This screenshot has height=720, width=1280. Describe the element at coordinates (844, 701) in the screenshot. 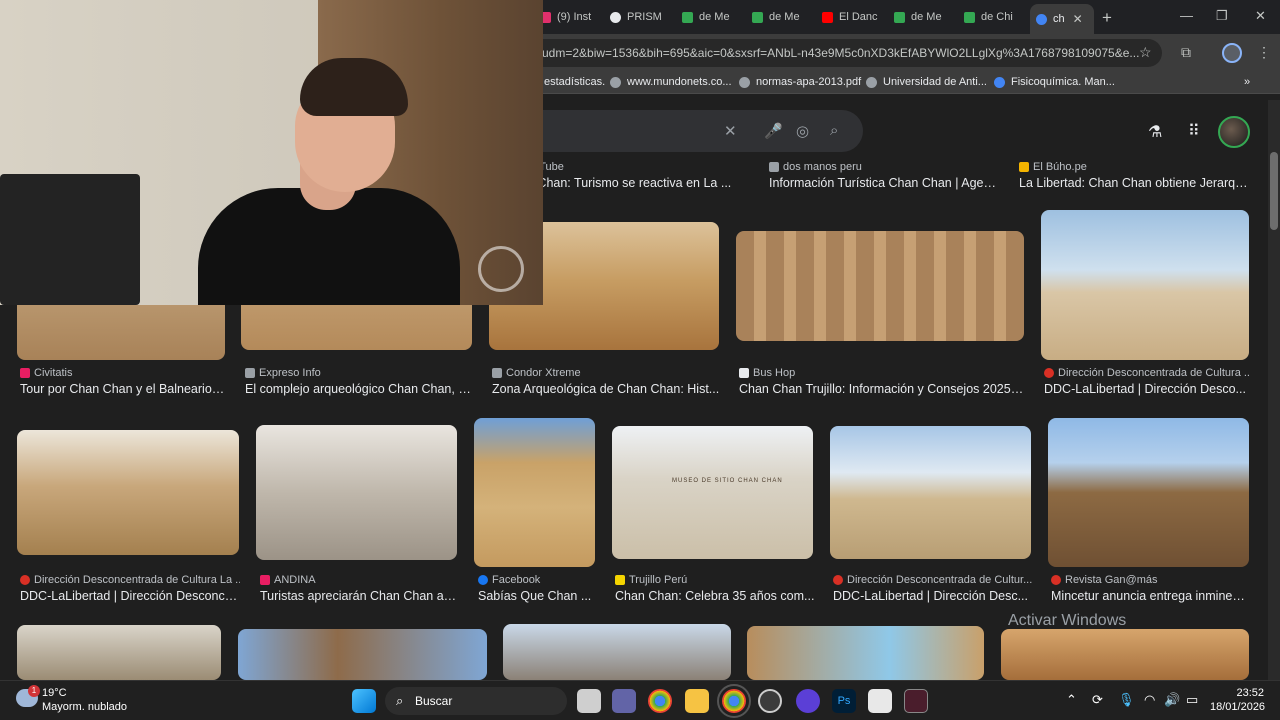

I see `photoshop-icon: Ps` at that location.